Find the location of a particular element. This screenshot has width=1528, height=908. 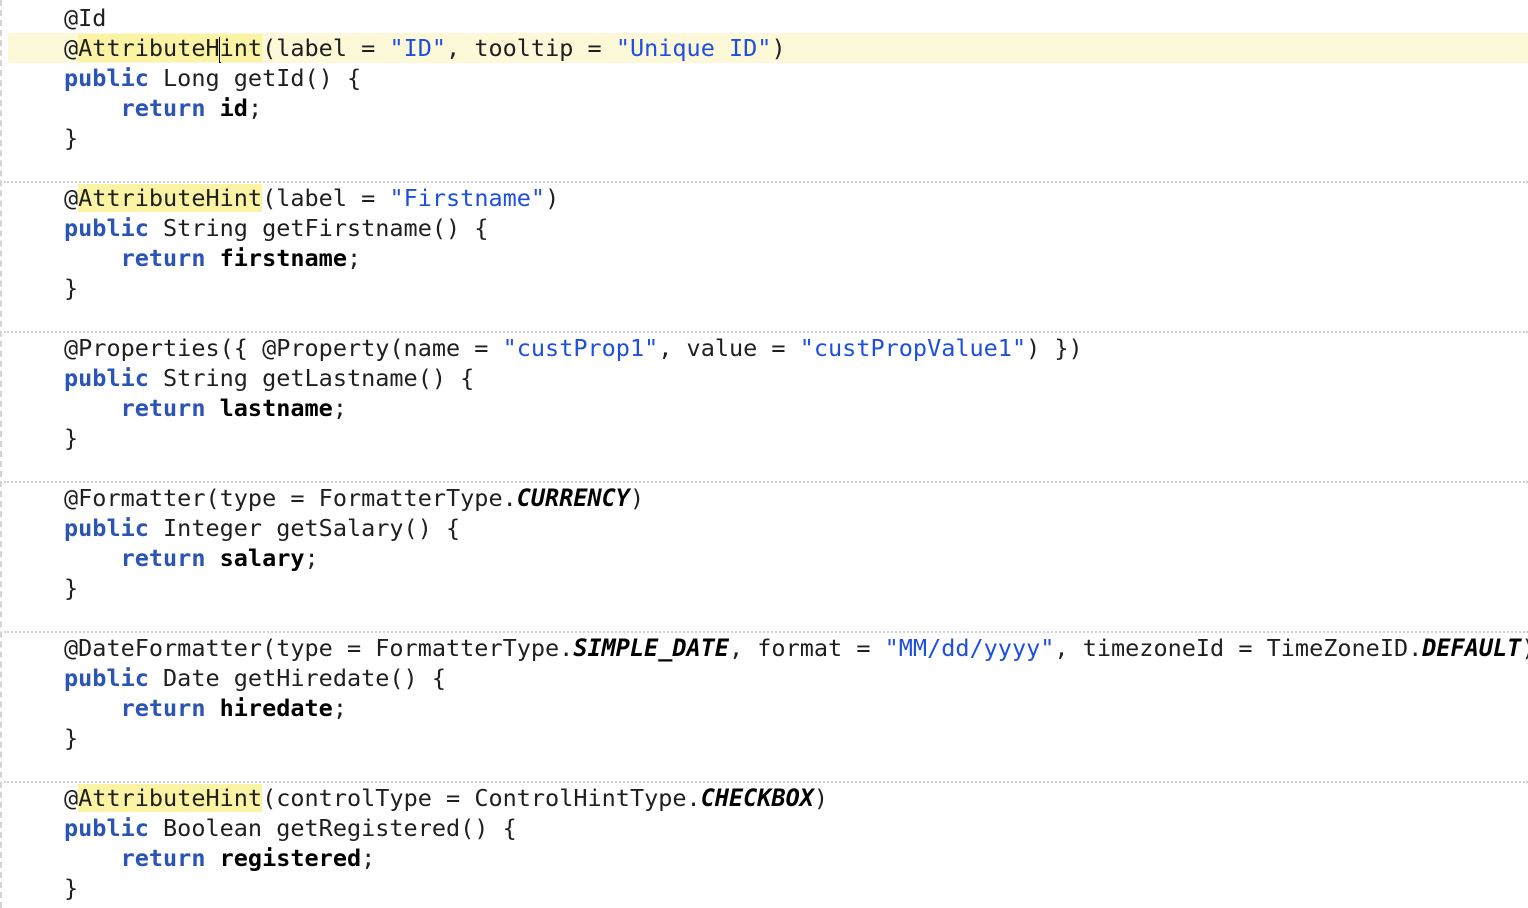

code-token: , value = is located at coordinates (729, 348).